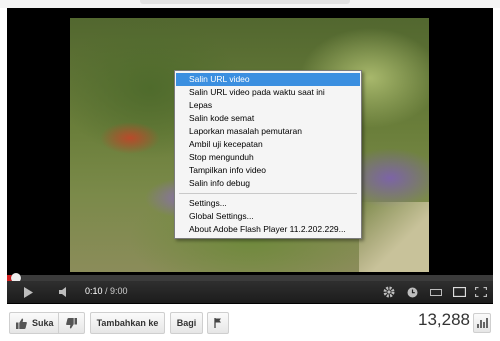 This screenshot has width=500, height=341. I want to click on menu-item-stop-download: Stop mengunduh, so click(268, 157).